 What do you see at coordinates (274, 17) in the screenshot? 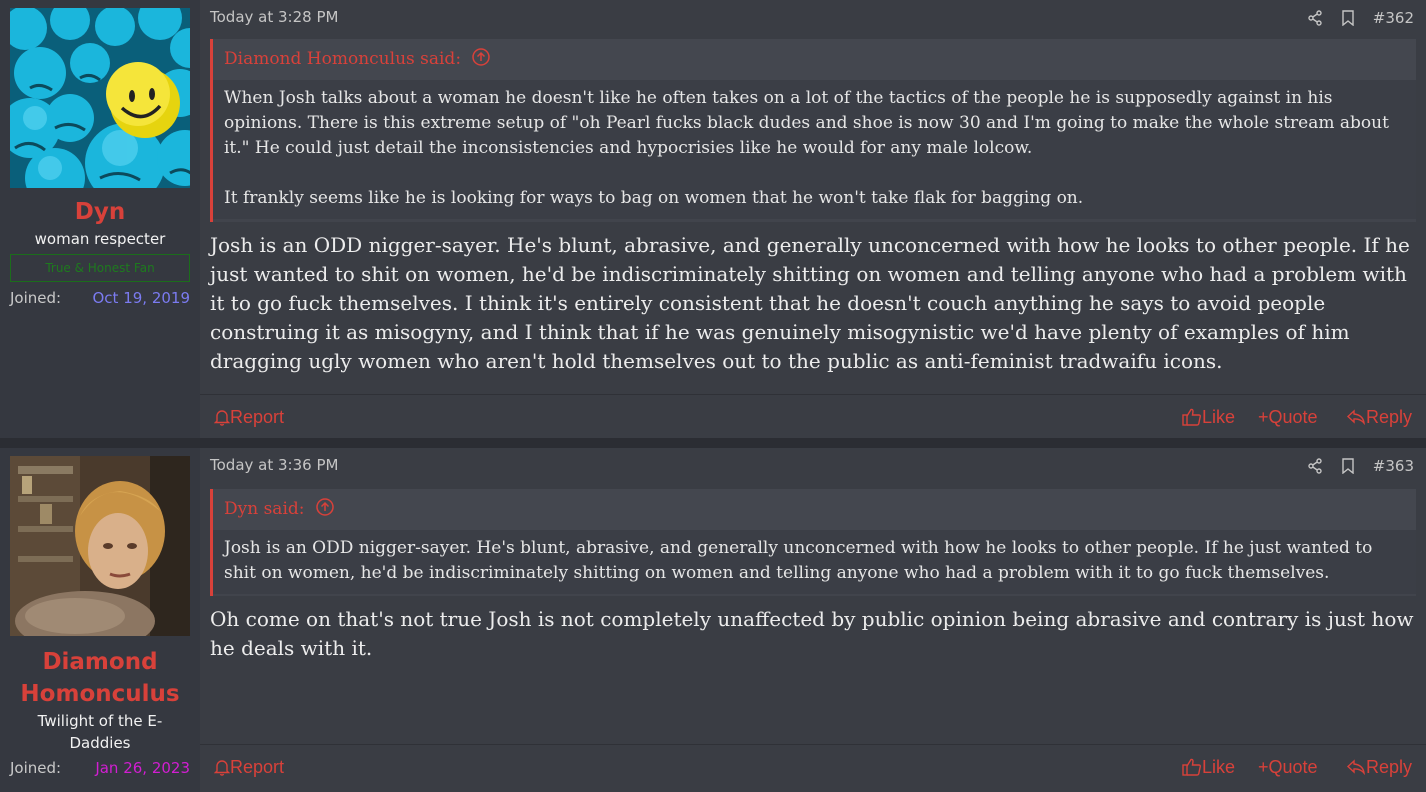
I see `post-timestamp: Today at 3:28 PM` at bounding box center [274, 17].